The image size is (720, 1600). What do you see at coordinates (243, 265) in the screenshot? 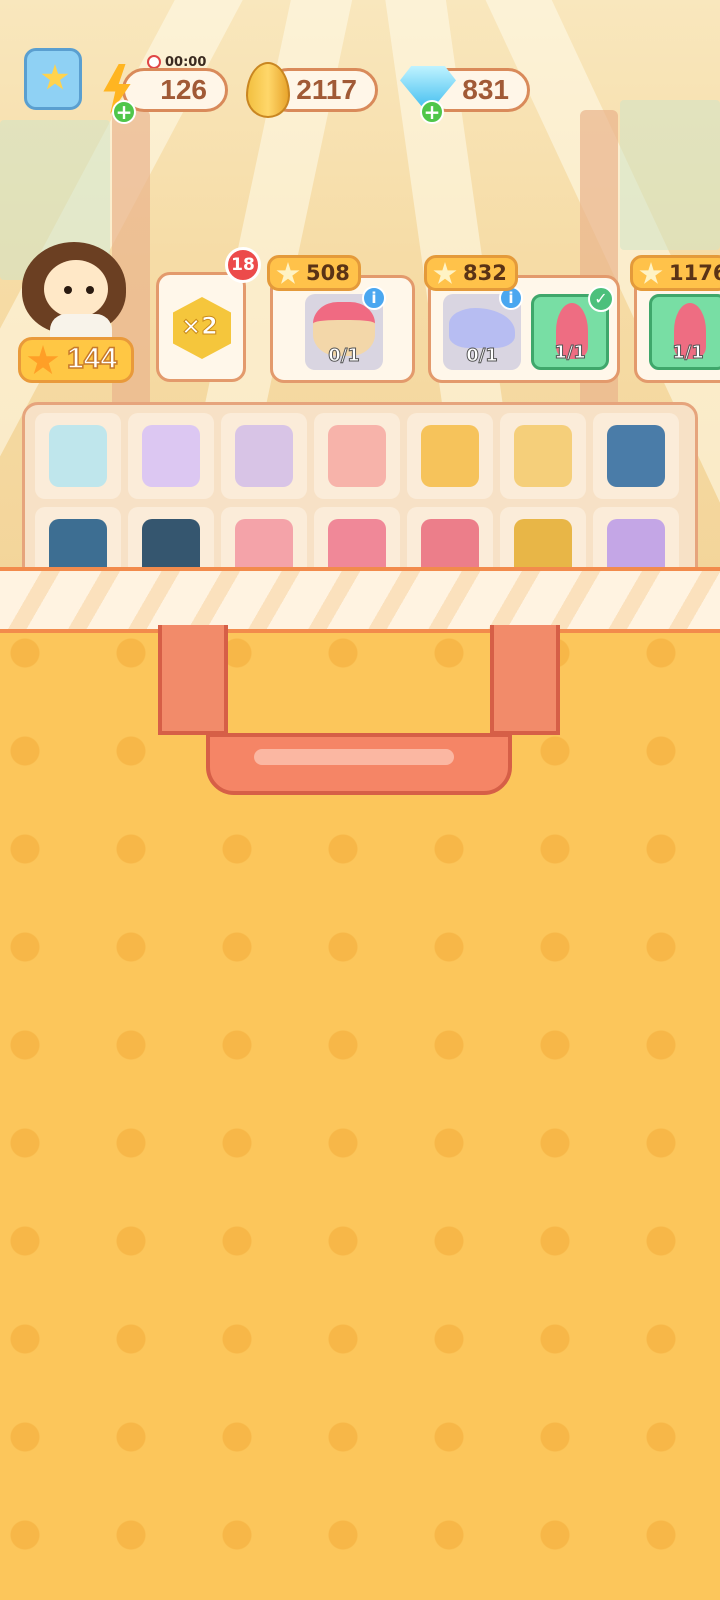
I see `booster-count-badge: 18` at bounding box center [243, 265].